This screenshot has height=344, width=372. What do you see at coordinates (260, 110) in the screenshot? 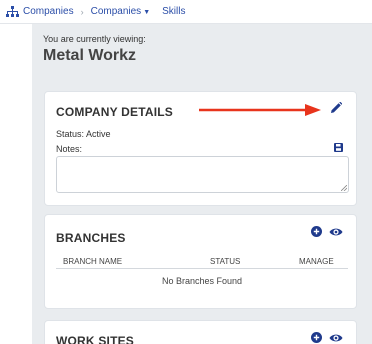
I see `annotation-arrow` at bounding box center [260, 110].